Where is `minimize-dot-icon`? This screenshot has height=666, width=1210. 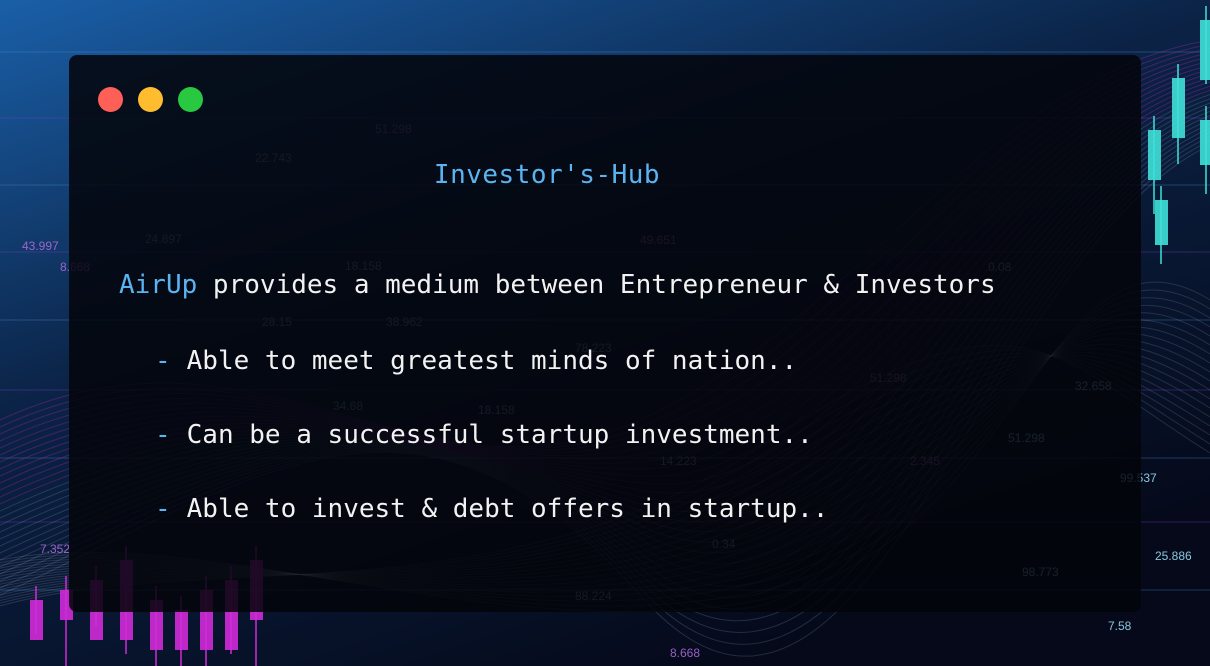 minimize-dot-icon is located at coordinates (150, 99).